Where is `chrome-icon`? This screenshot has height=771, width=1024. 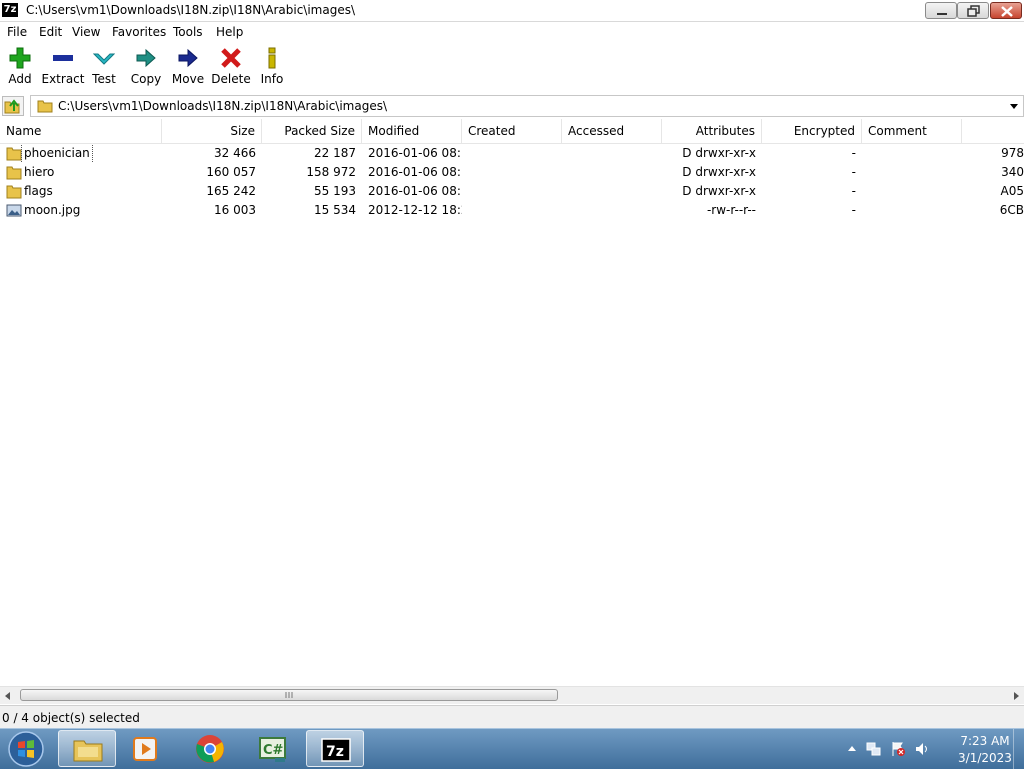 chrome-icon is located at coordinates (210, 749).